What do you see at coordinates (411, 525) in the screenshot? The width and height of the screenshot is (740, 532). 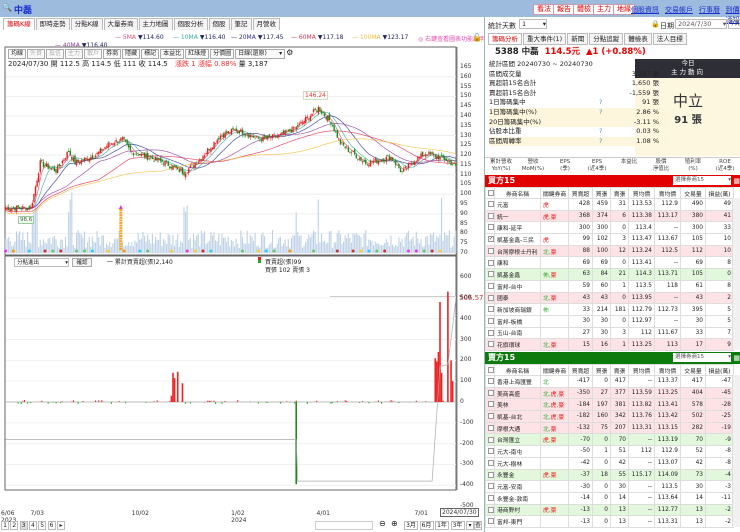 I see `range-button-0: 3月` at bounding box center [411, 525].